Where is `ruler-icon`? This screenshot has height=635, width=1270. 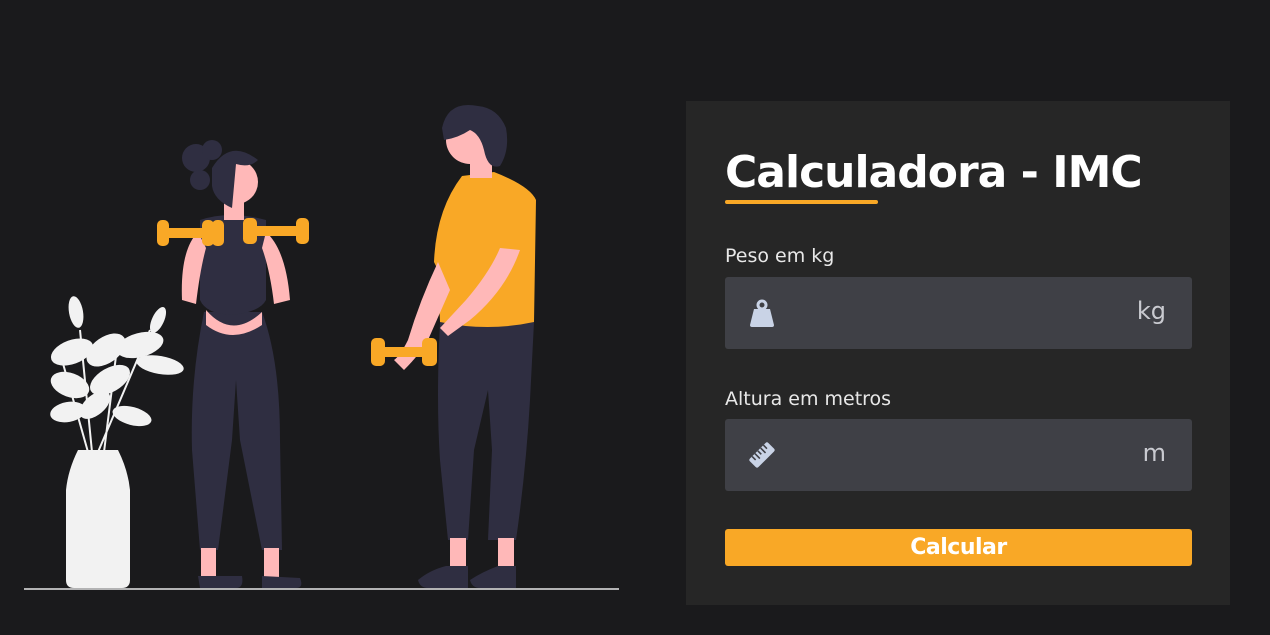 ruler-icon is located at coordinates (762, 455).